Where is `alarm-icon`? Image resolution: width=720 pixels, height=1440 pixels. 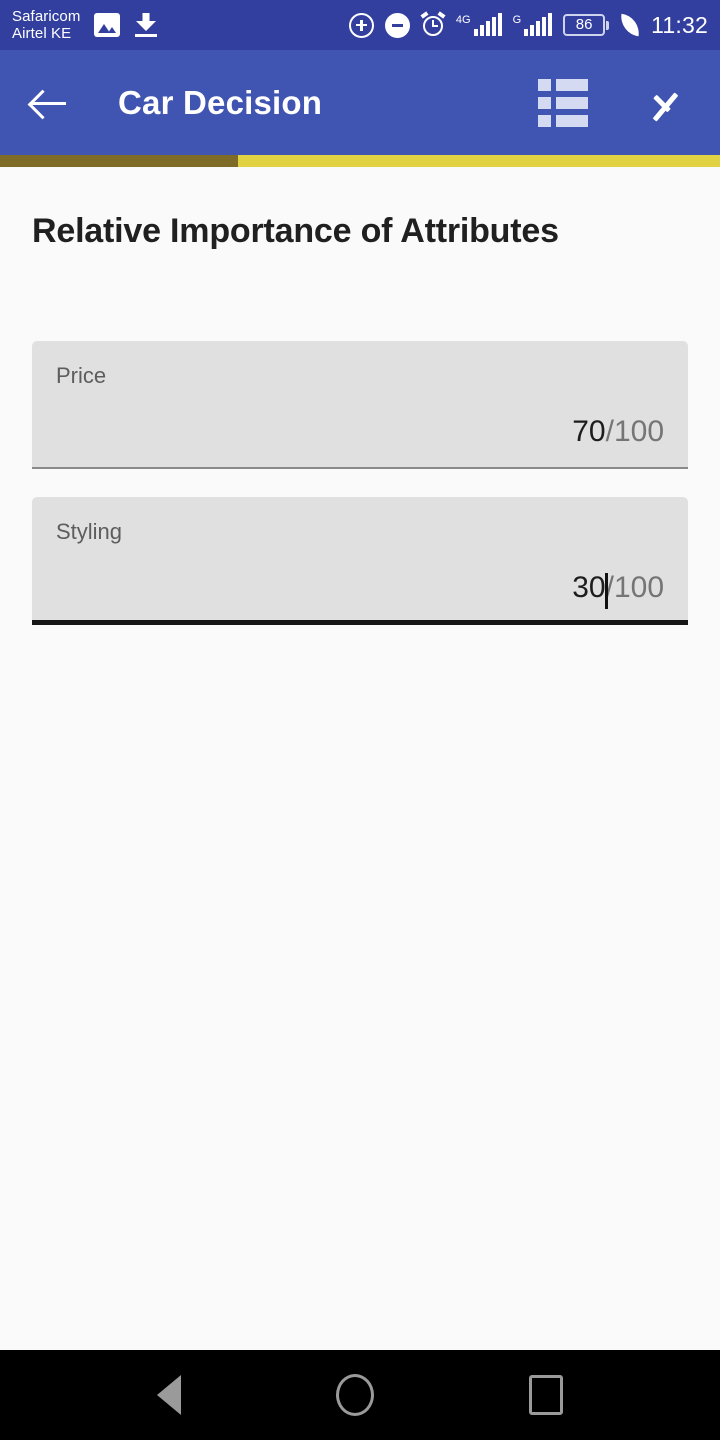 alarm-icon is located at coordinates (433, 24).